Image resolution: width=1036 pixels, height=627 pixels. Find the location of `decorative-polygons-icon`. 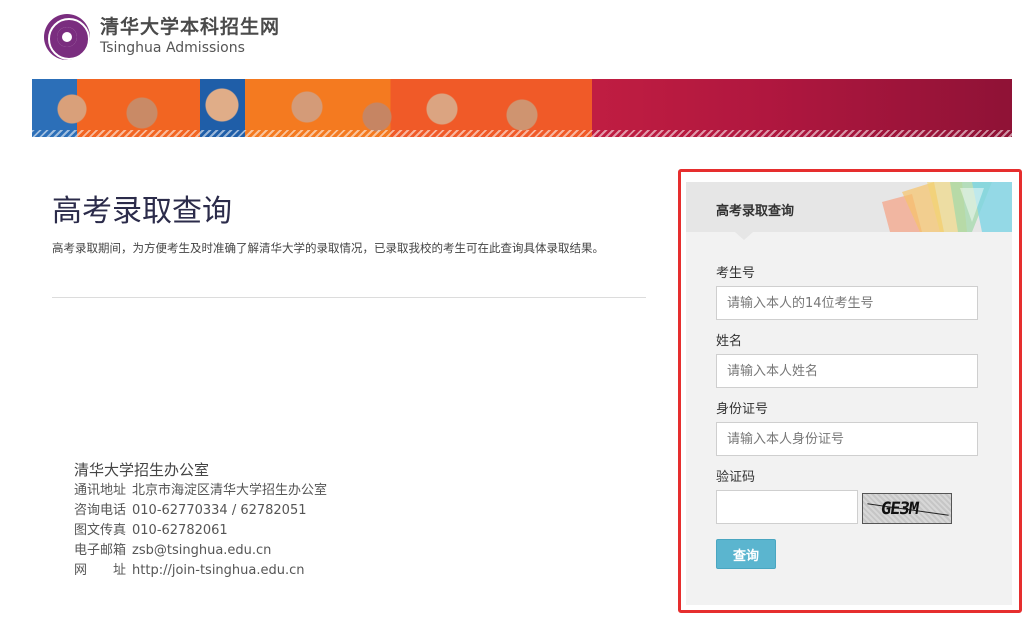

decorative-polygons-icon is located at coordinates (947, 207).